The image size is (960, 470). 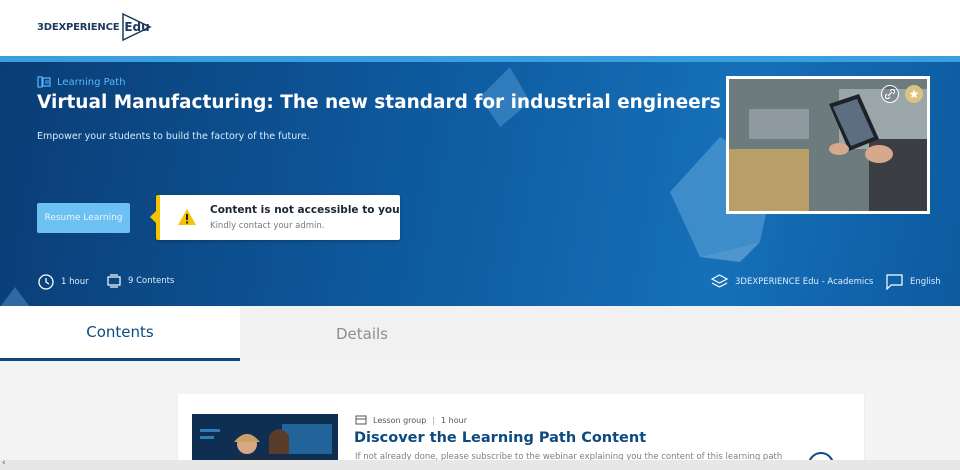 I want to click on duration-meta: 1 hour, so click(x=63, y=282).